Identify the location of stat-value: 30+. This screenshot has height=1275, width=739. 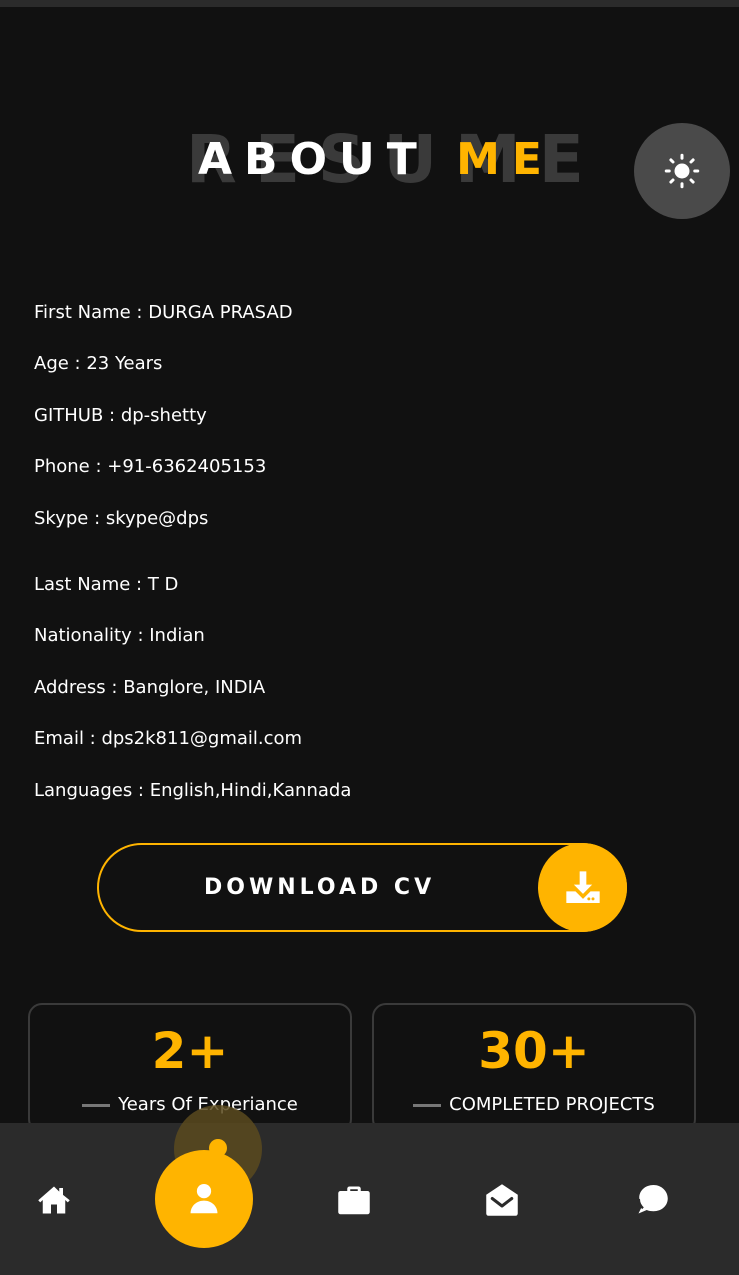
(534, 1051).